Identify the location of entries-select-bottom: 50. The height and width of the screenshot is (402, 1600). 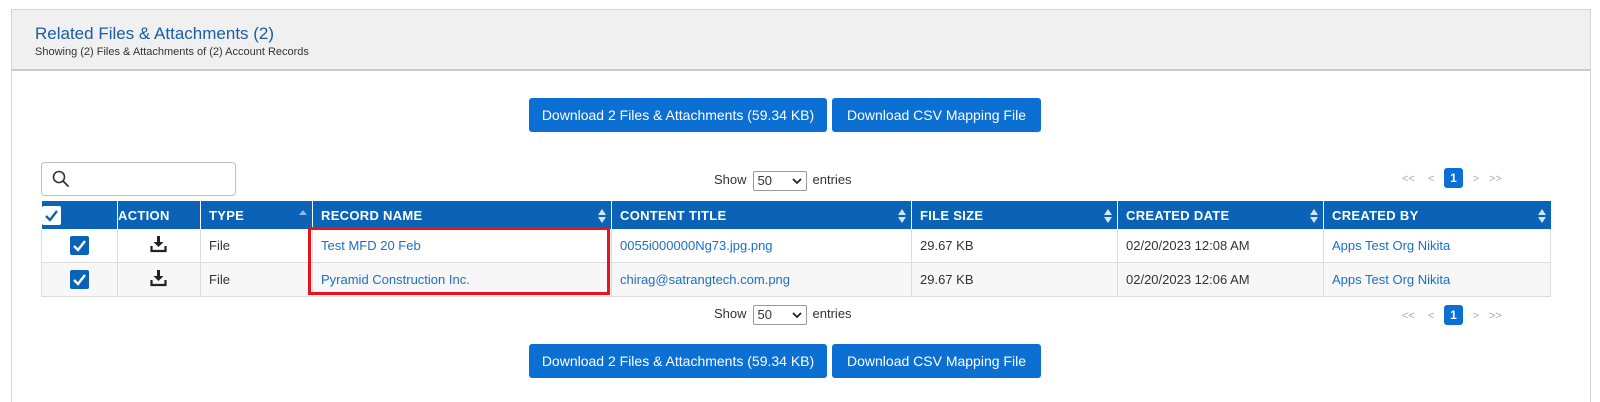
(779, 314).